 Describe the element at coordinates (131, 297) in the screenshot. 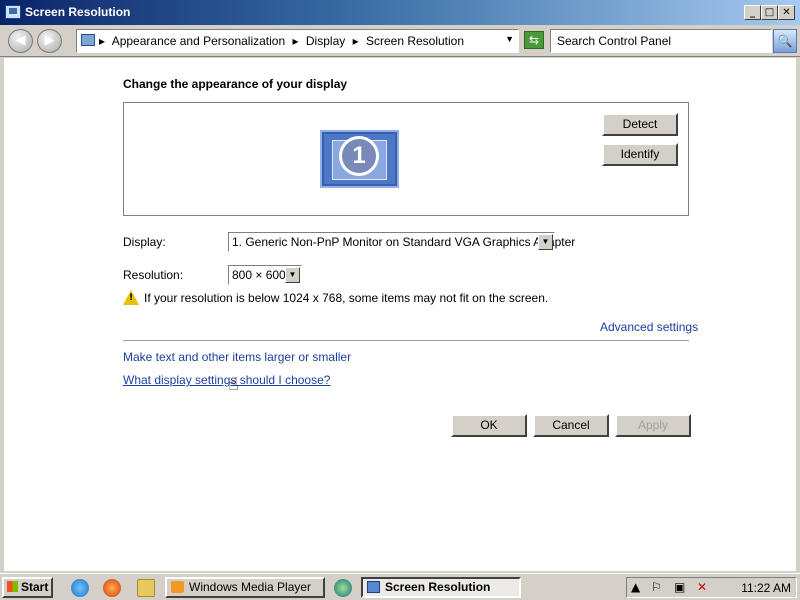

I see `warning-icon: !` at that location.